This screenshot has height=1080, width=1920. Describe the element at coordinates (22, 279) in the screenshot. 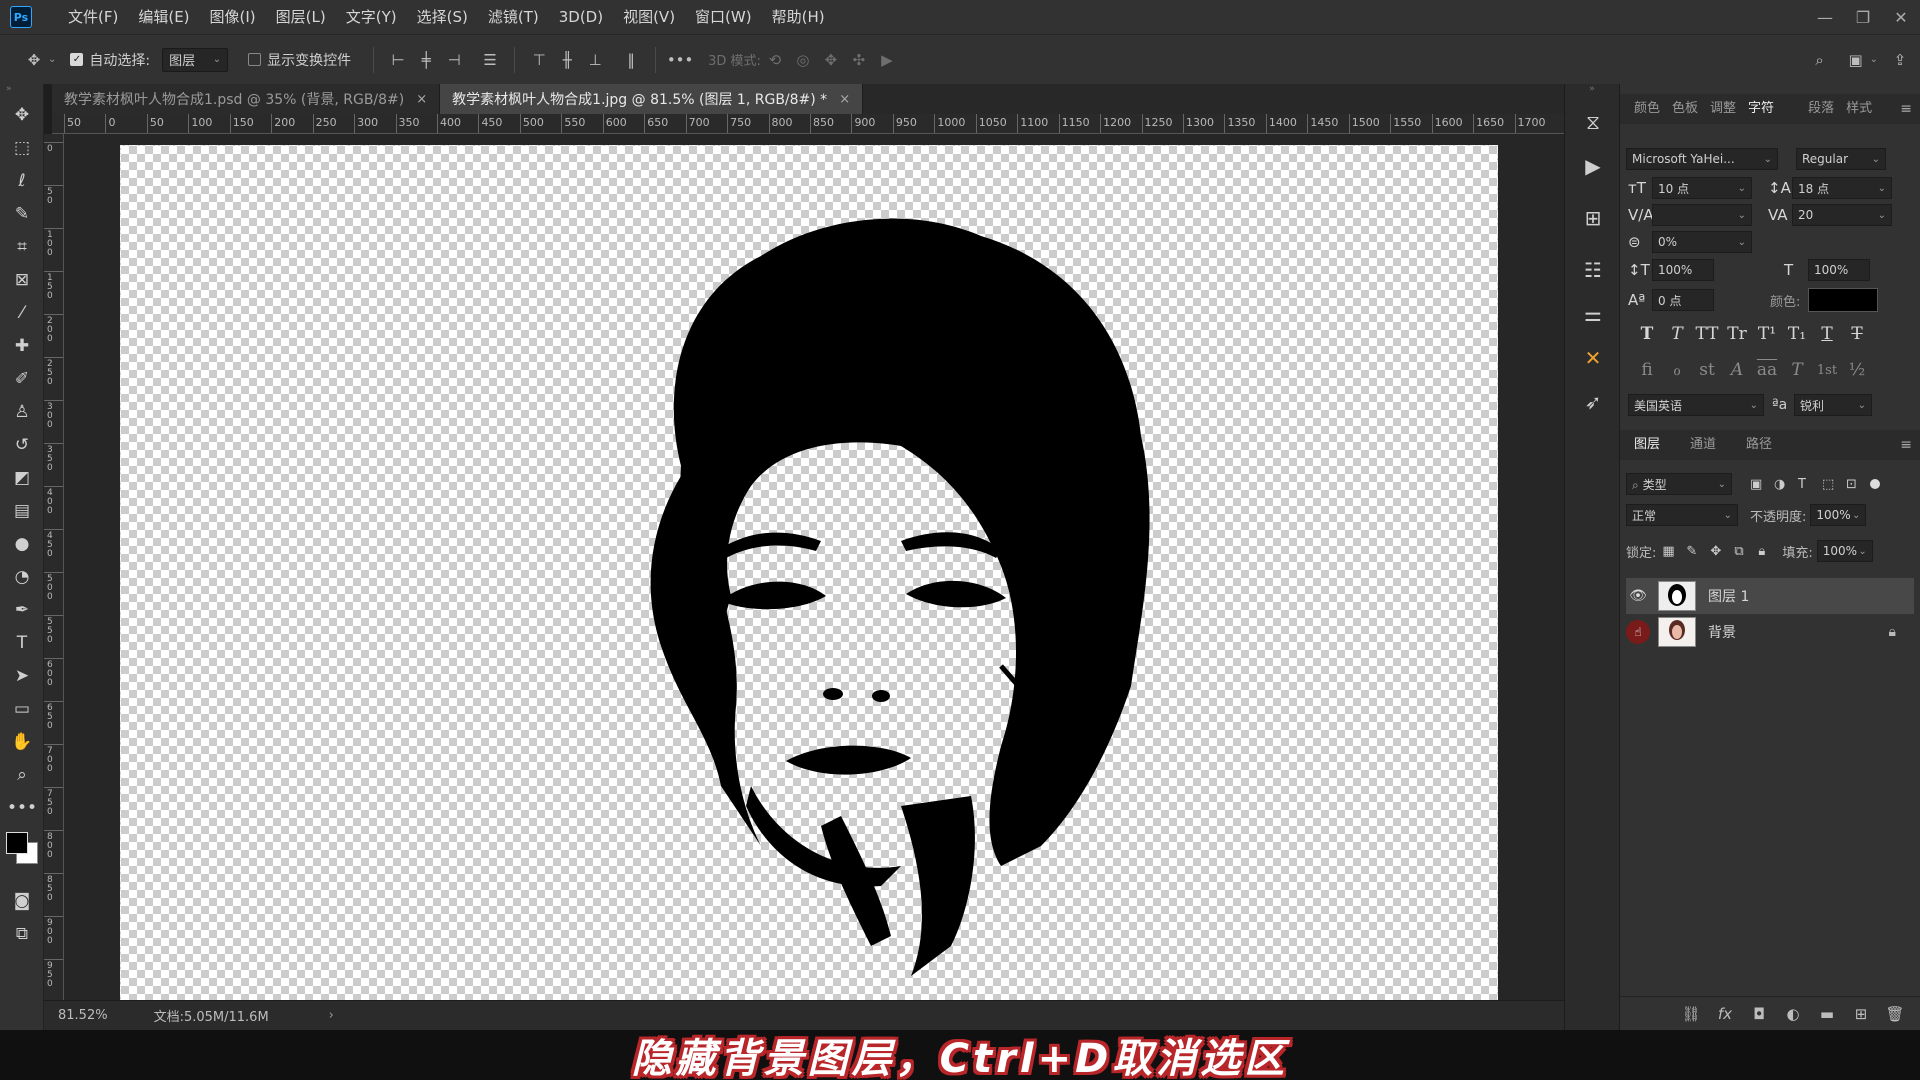

I see `frame-tool-icon: ⊠` at that location.